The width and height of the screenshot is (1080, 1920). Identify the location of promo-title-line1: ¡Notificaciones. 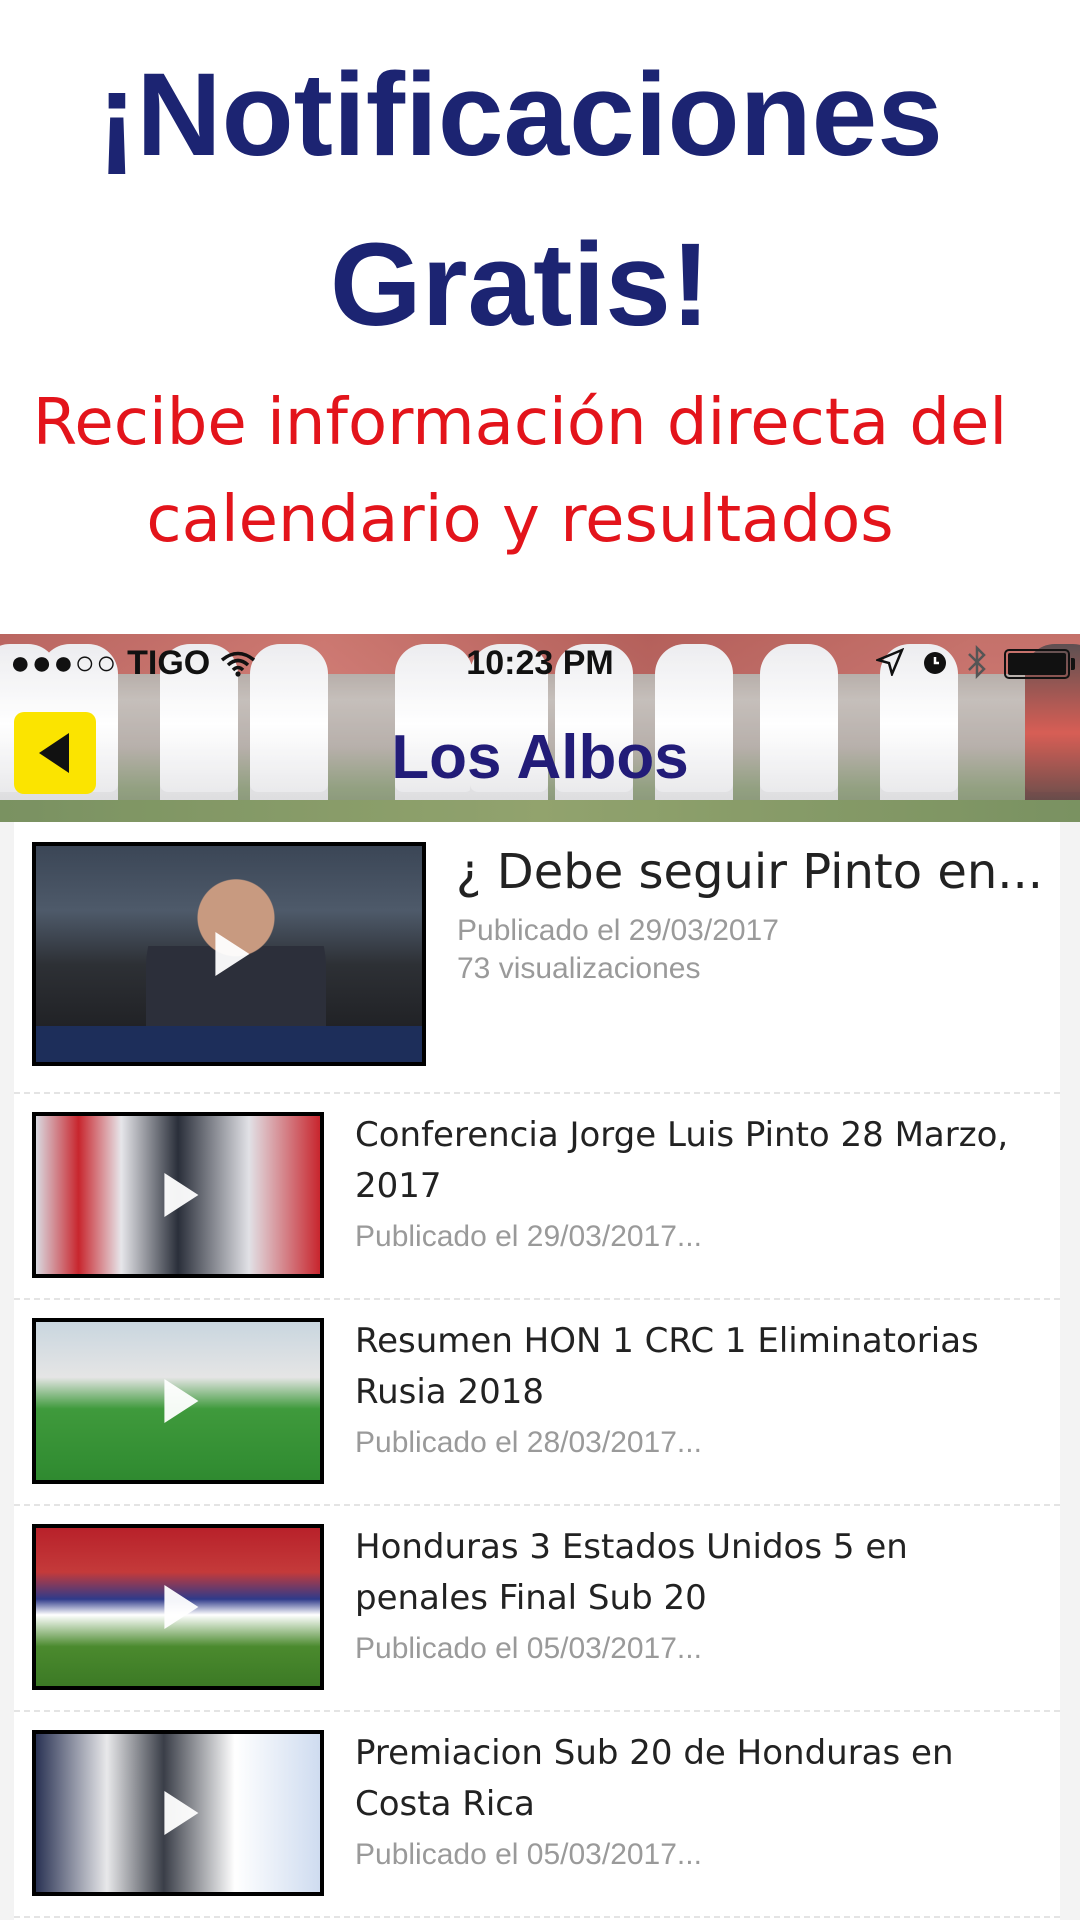
(520, 115).